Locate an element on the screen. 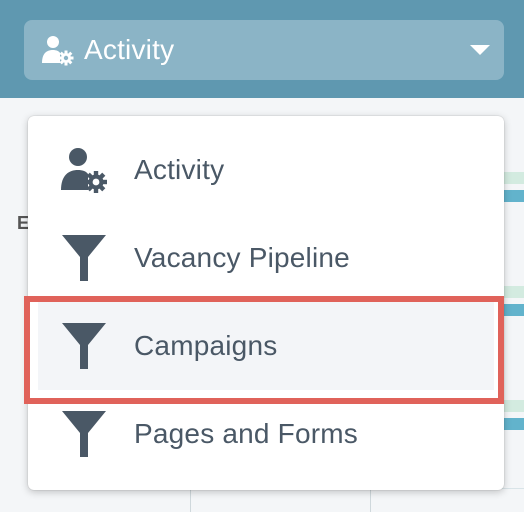  menu-item-campaigns: Campaigns is located at coordinates (266, 346).